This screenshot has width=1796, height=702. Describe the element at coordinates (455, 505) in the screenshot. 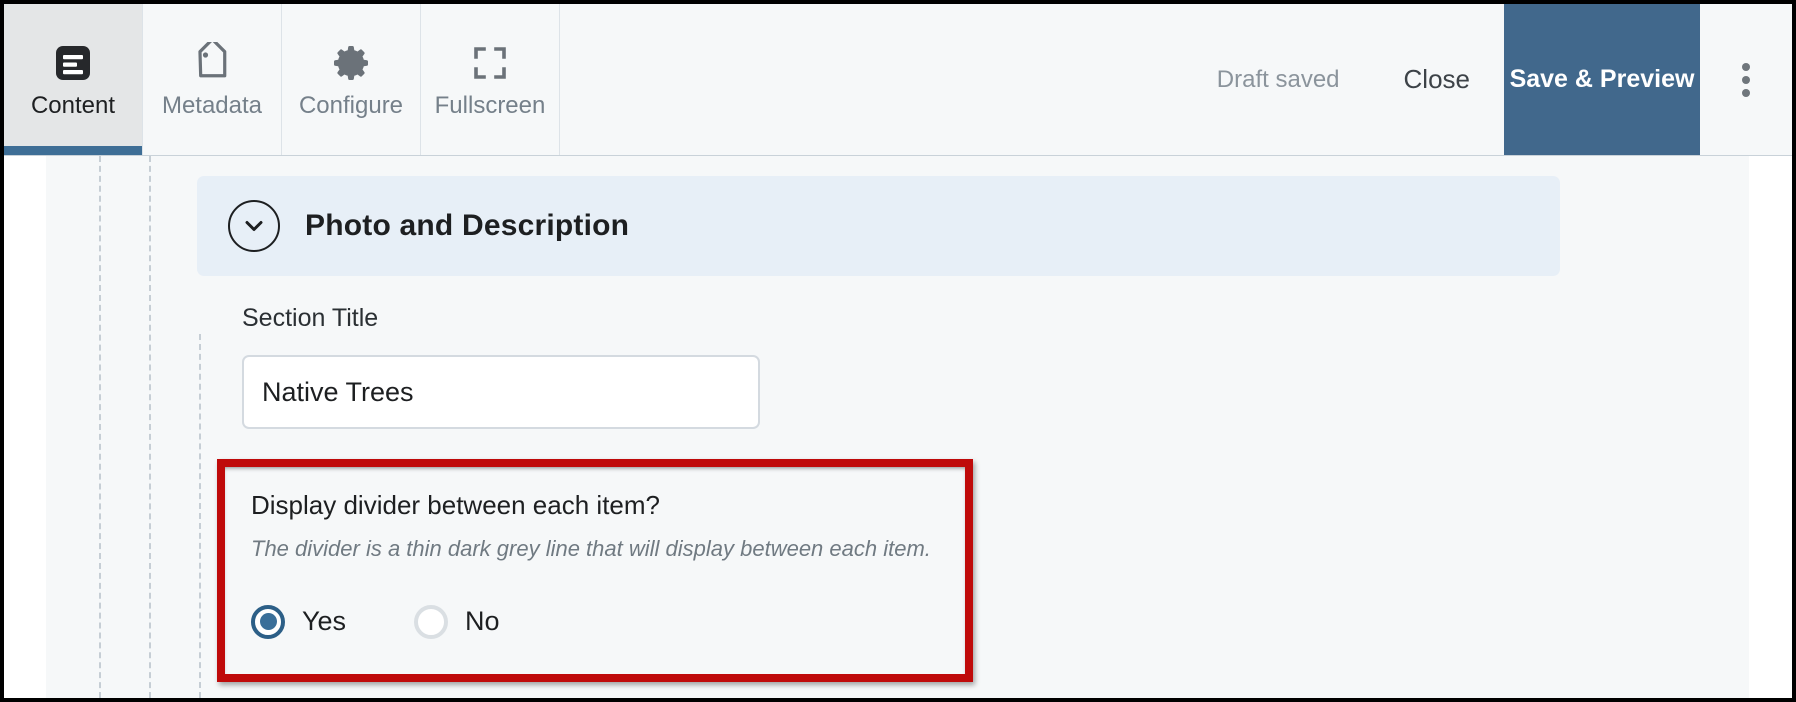

I see `divider-question-label: Display divider between each item?` at that location.